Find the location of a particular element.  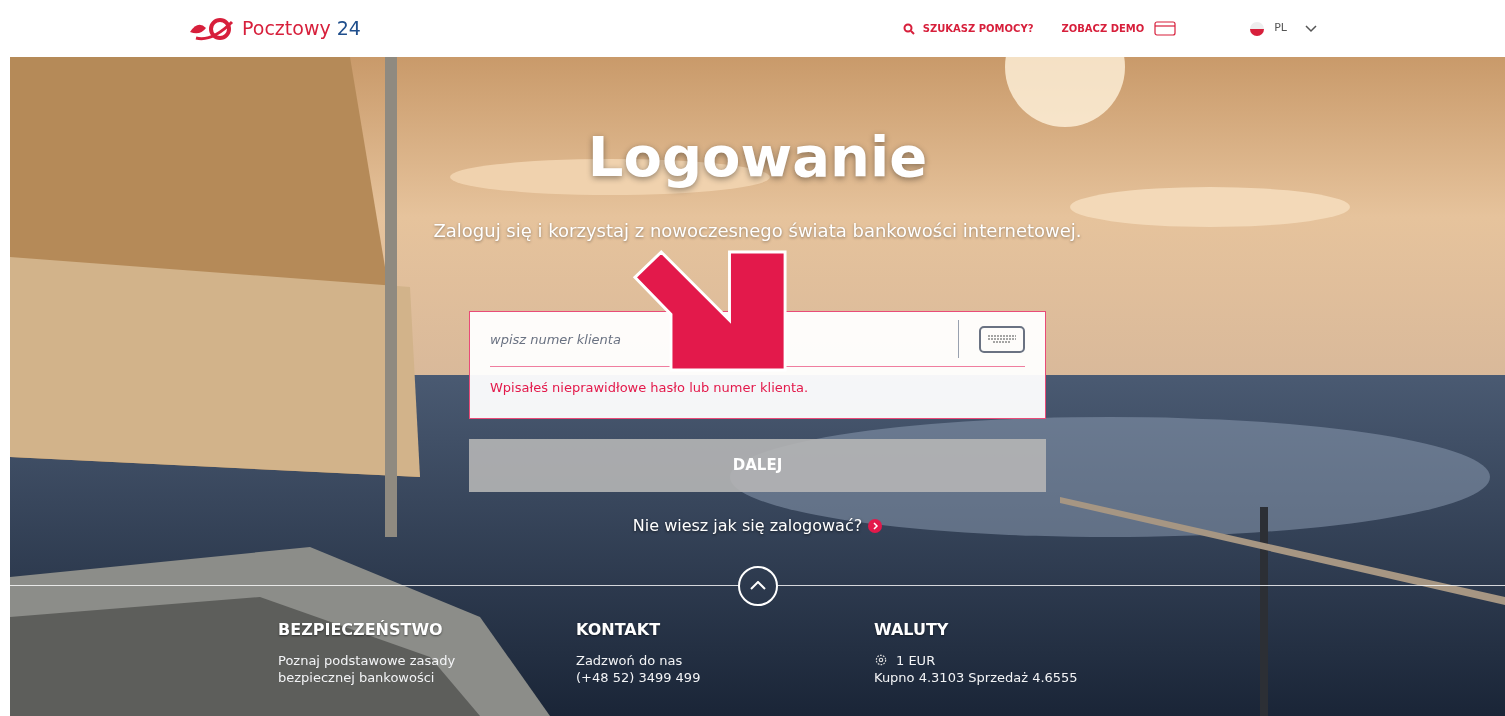

footer-text: (+48 52) 3499 499 is located at coordinates (639, 677).